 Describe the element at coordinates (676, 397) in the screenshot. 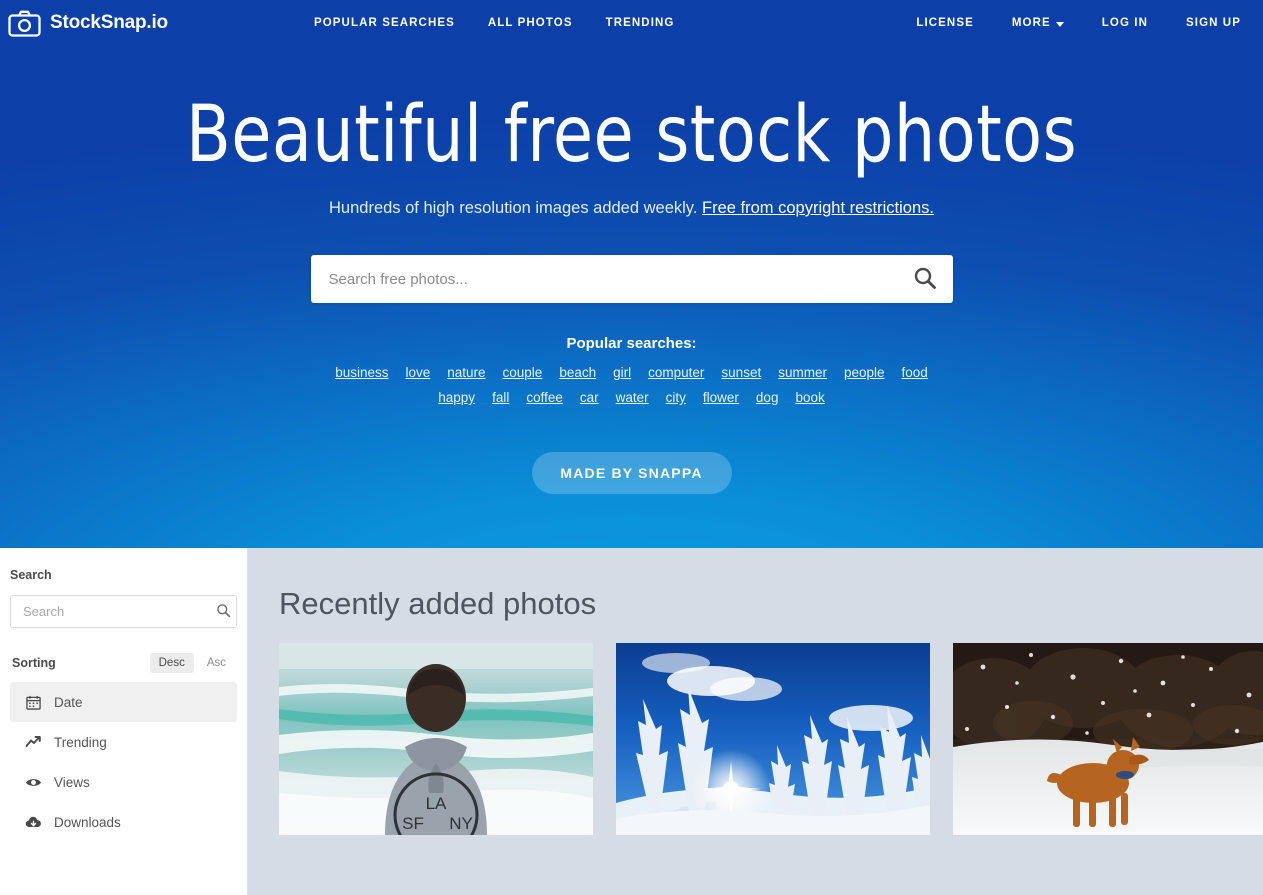

I see `tag-city: city` at that location.